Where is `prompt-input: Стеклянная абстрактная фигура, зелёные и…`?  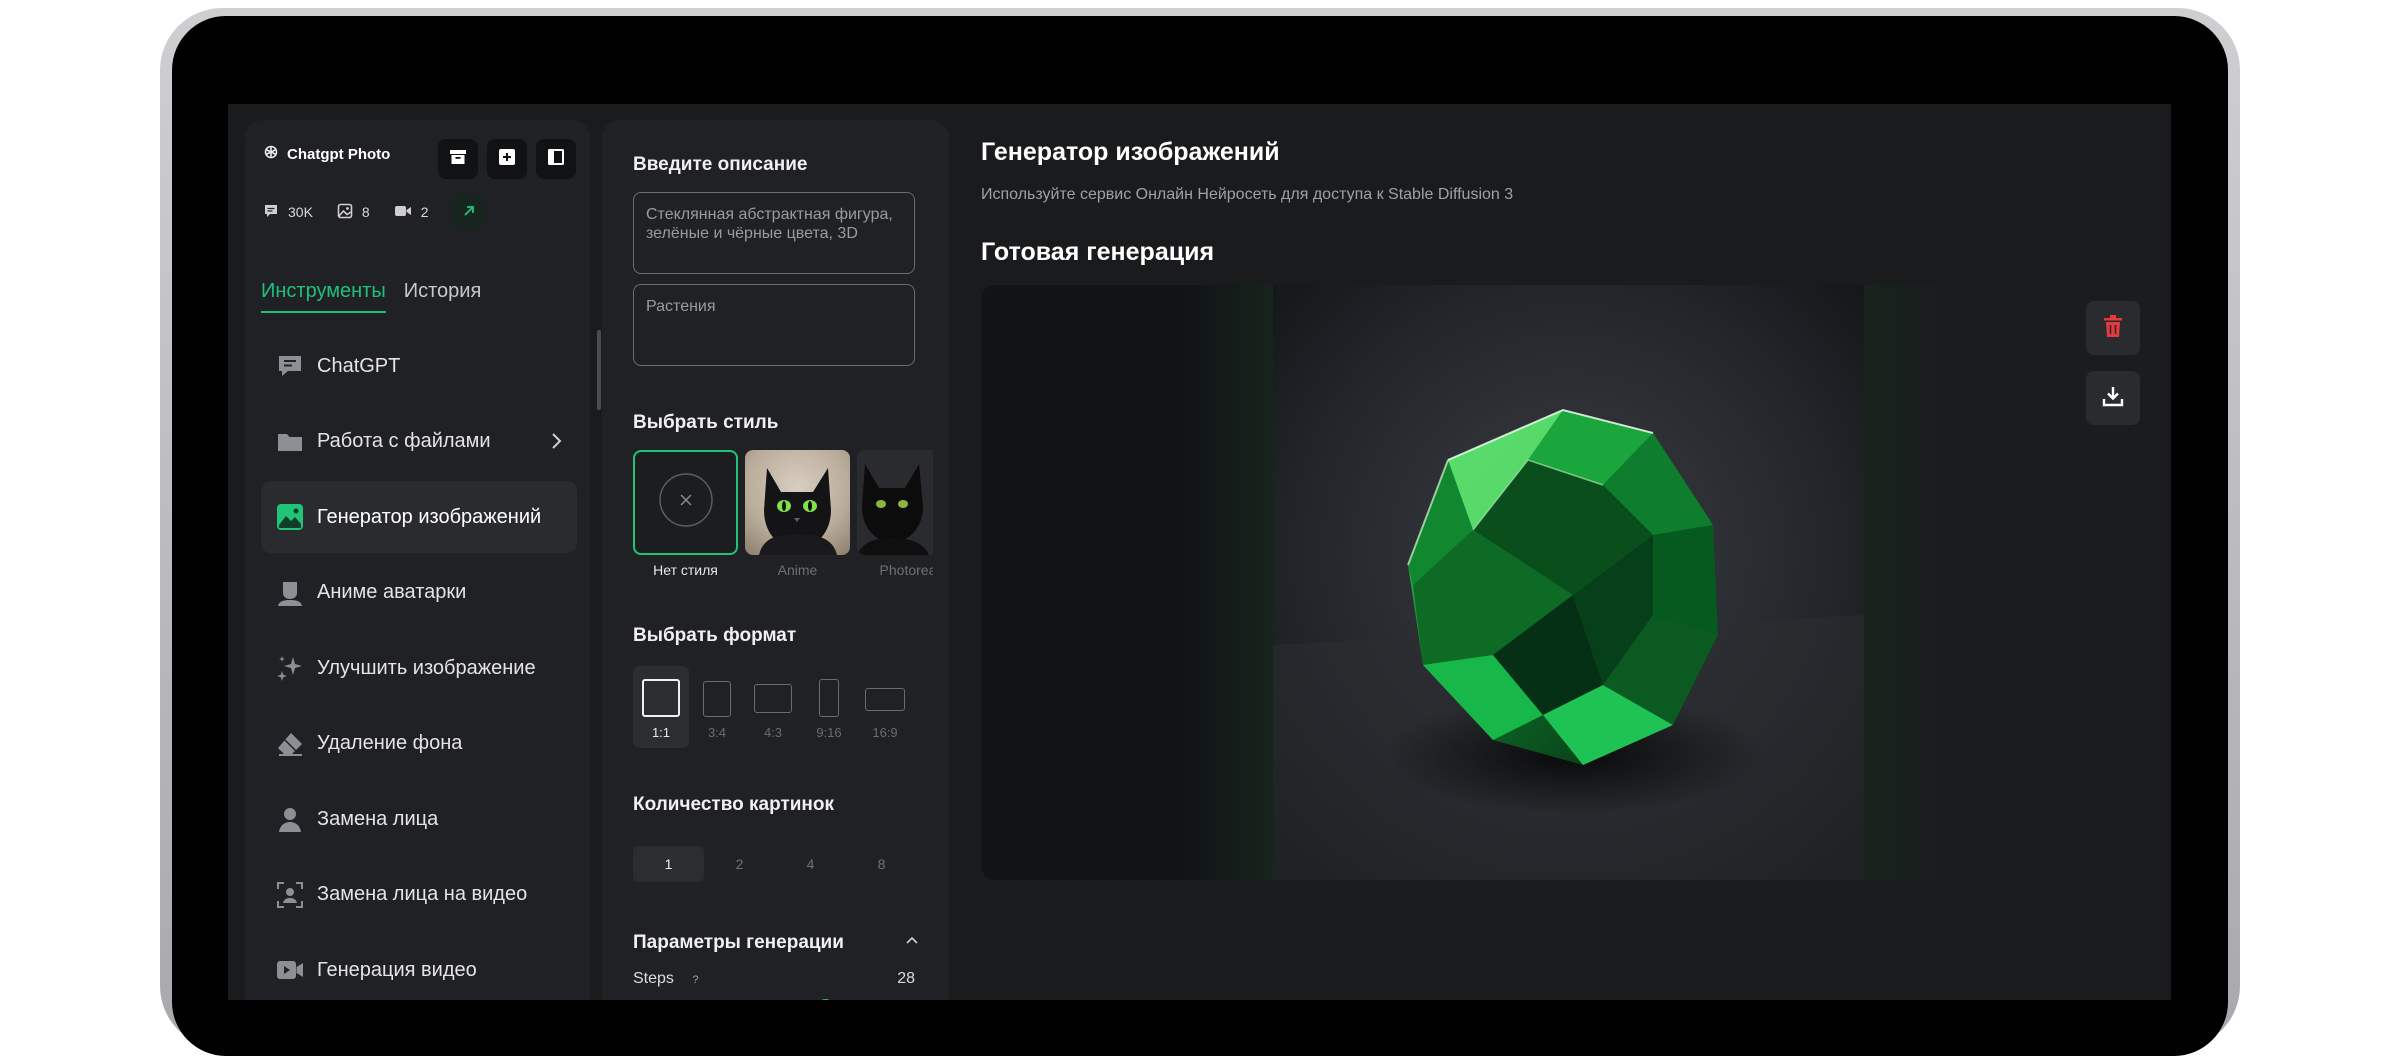
prompt-input: Стеклянная абстрактная фигура, зелёные и… is located at coordinates (774, 233).